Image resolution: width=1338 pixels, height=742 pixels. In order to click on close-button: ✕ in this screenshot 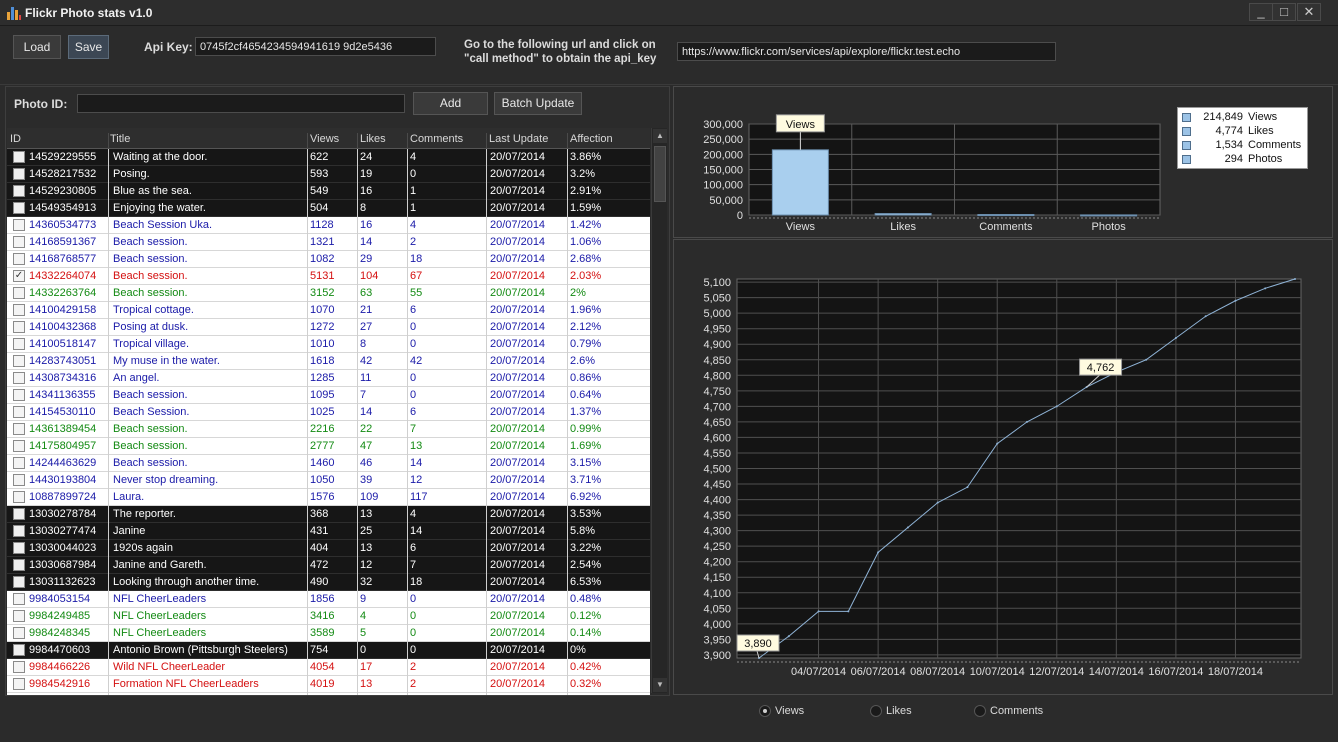, I will do `click(1309, 12)`.